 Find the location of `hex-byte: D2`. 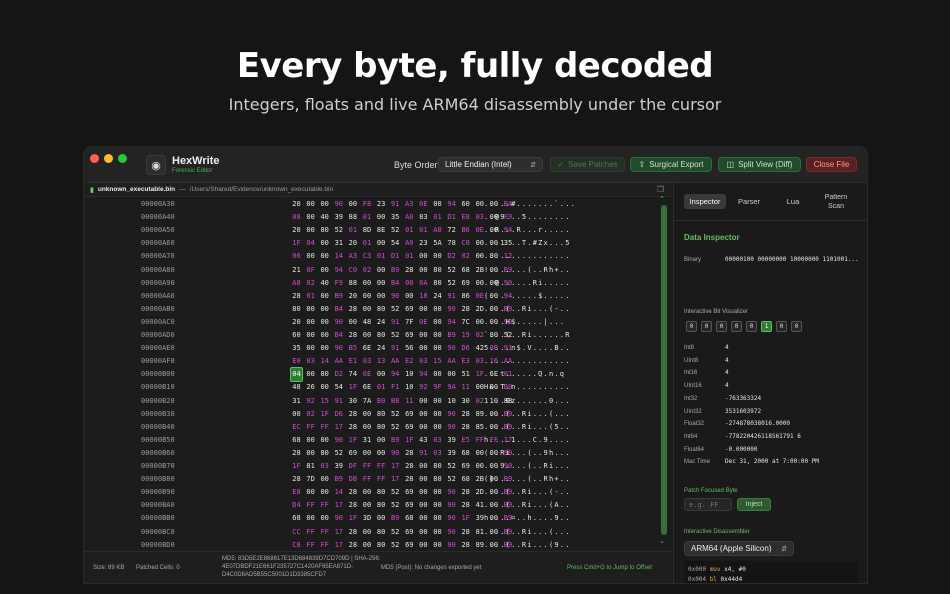

hex-byte: D2 is located at coordinates (338, 374).